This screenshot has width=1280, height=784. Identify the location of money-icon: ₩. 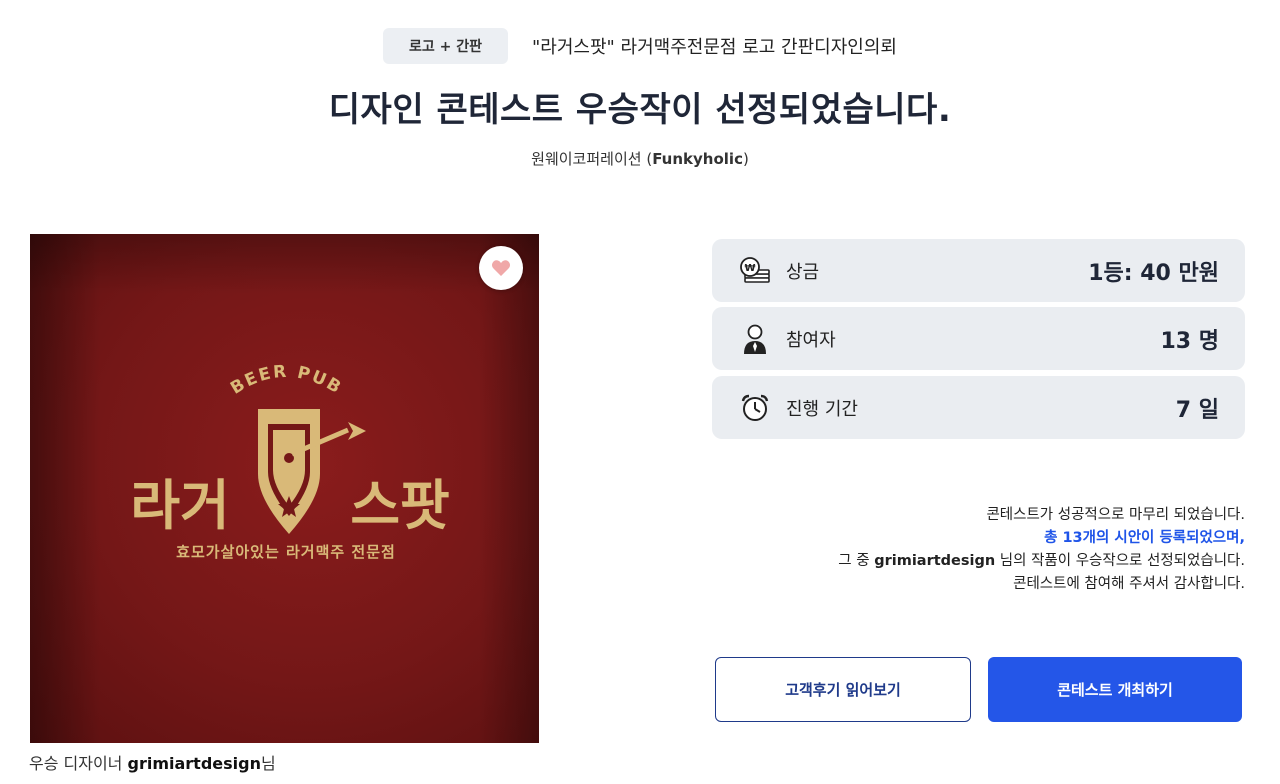
(755, 271).